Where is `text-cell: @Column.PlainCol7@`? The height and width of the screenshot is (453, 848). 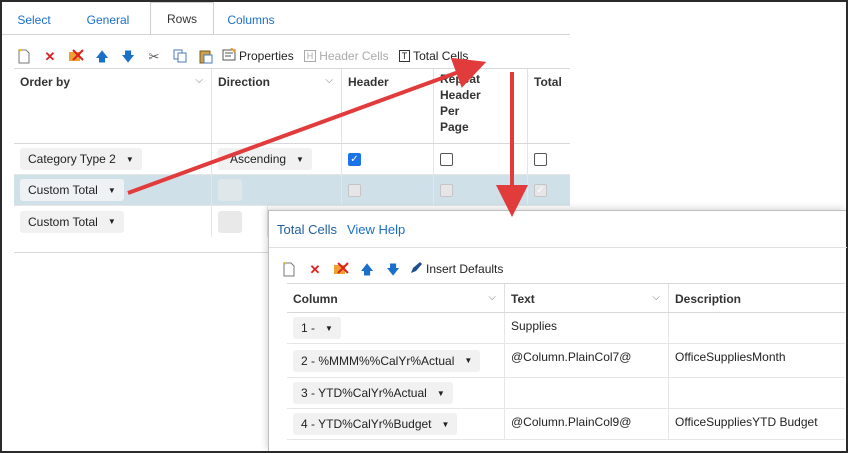
text-cell: @Column.PlainCol7@ is located at coordinates (587, 360).